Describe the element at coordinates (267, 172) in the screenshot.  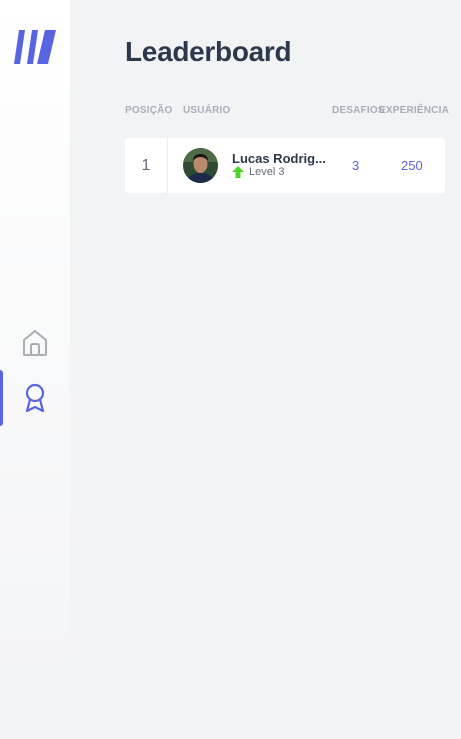
I see `level-label: Level 3` at that location.